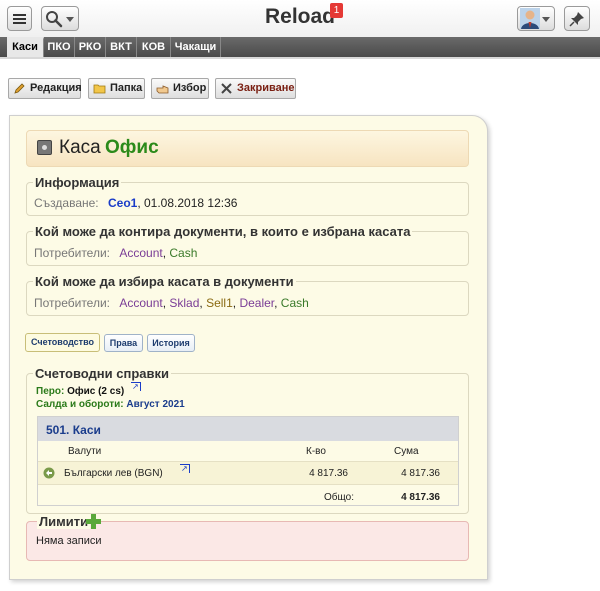  I want to click on add-limit-icon, so click(93, 521).